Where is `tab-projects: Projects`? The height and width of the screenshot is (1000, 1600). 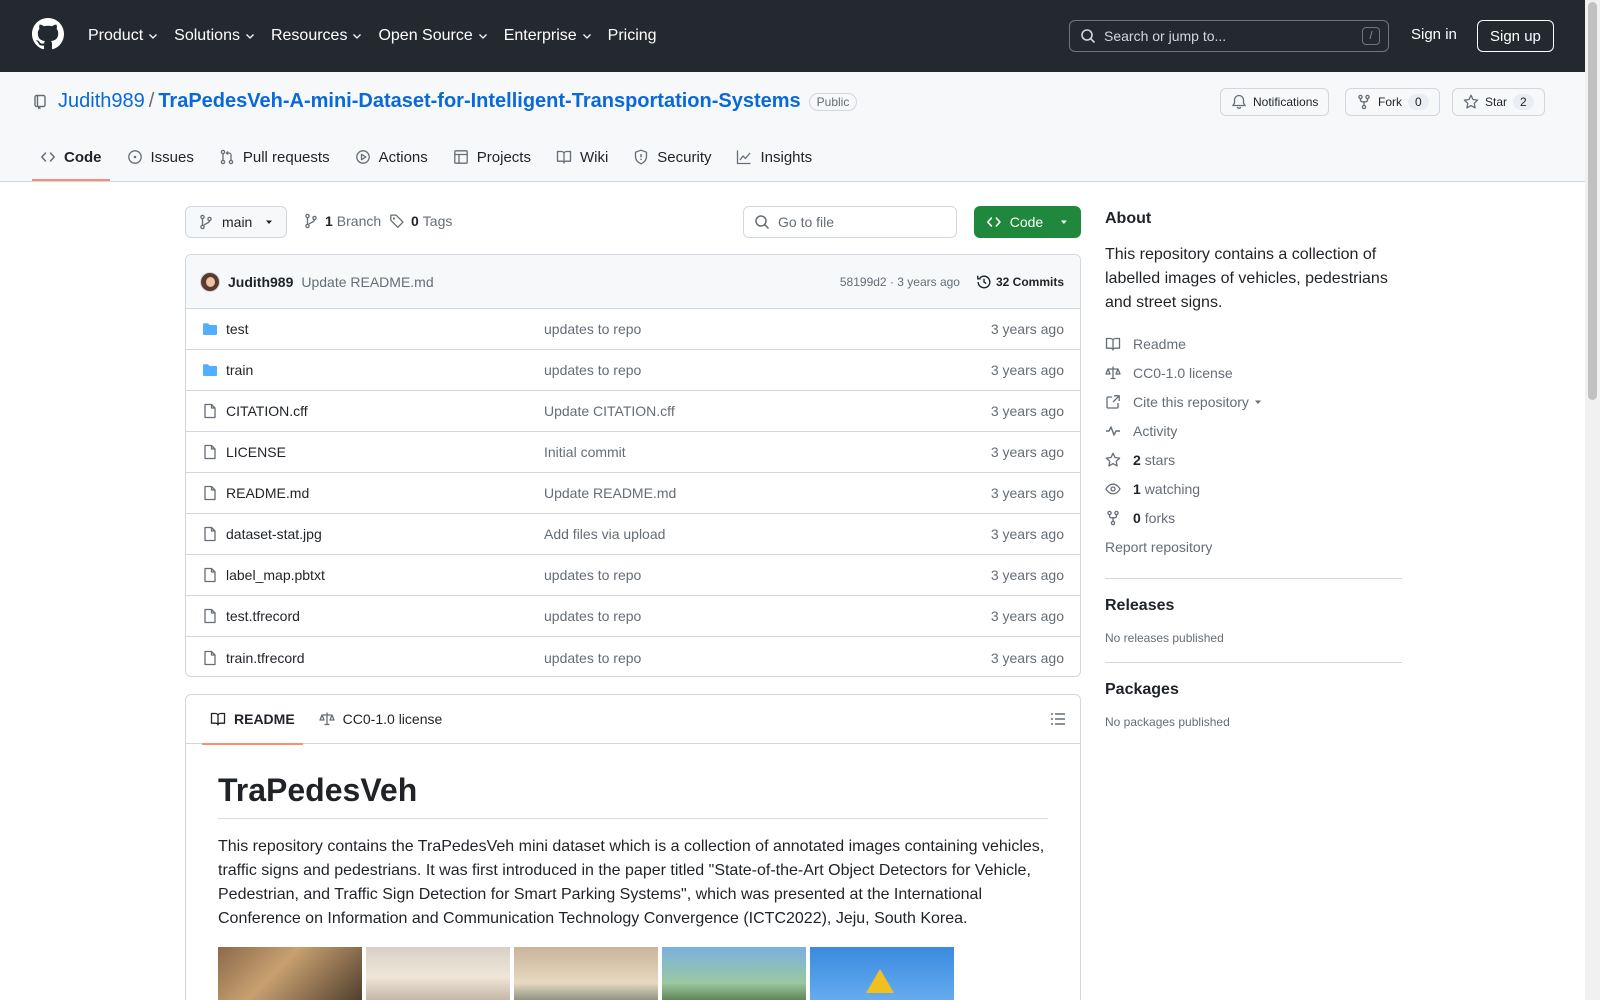 tab-projects: Projects is located at coordinates (492, 157).